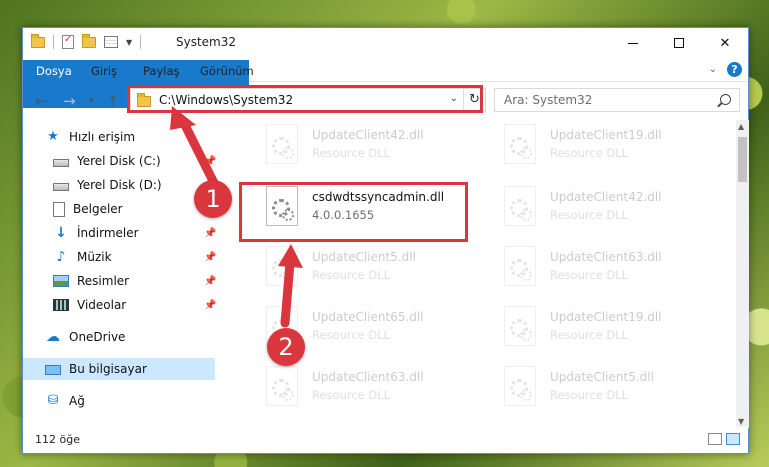  I want to click on minimize-button, so click(633, 43).